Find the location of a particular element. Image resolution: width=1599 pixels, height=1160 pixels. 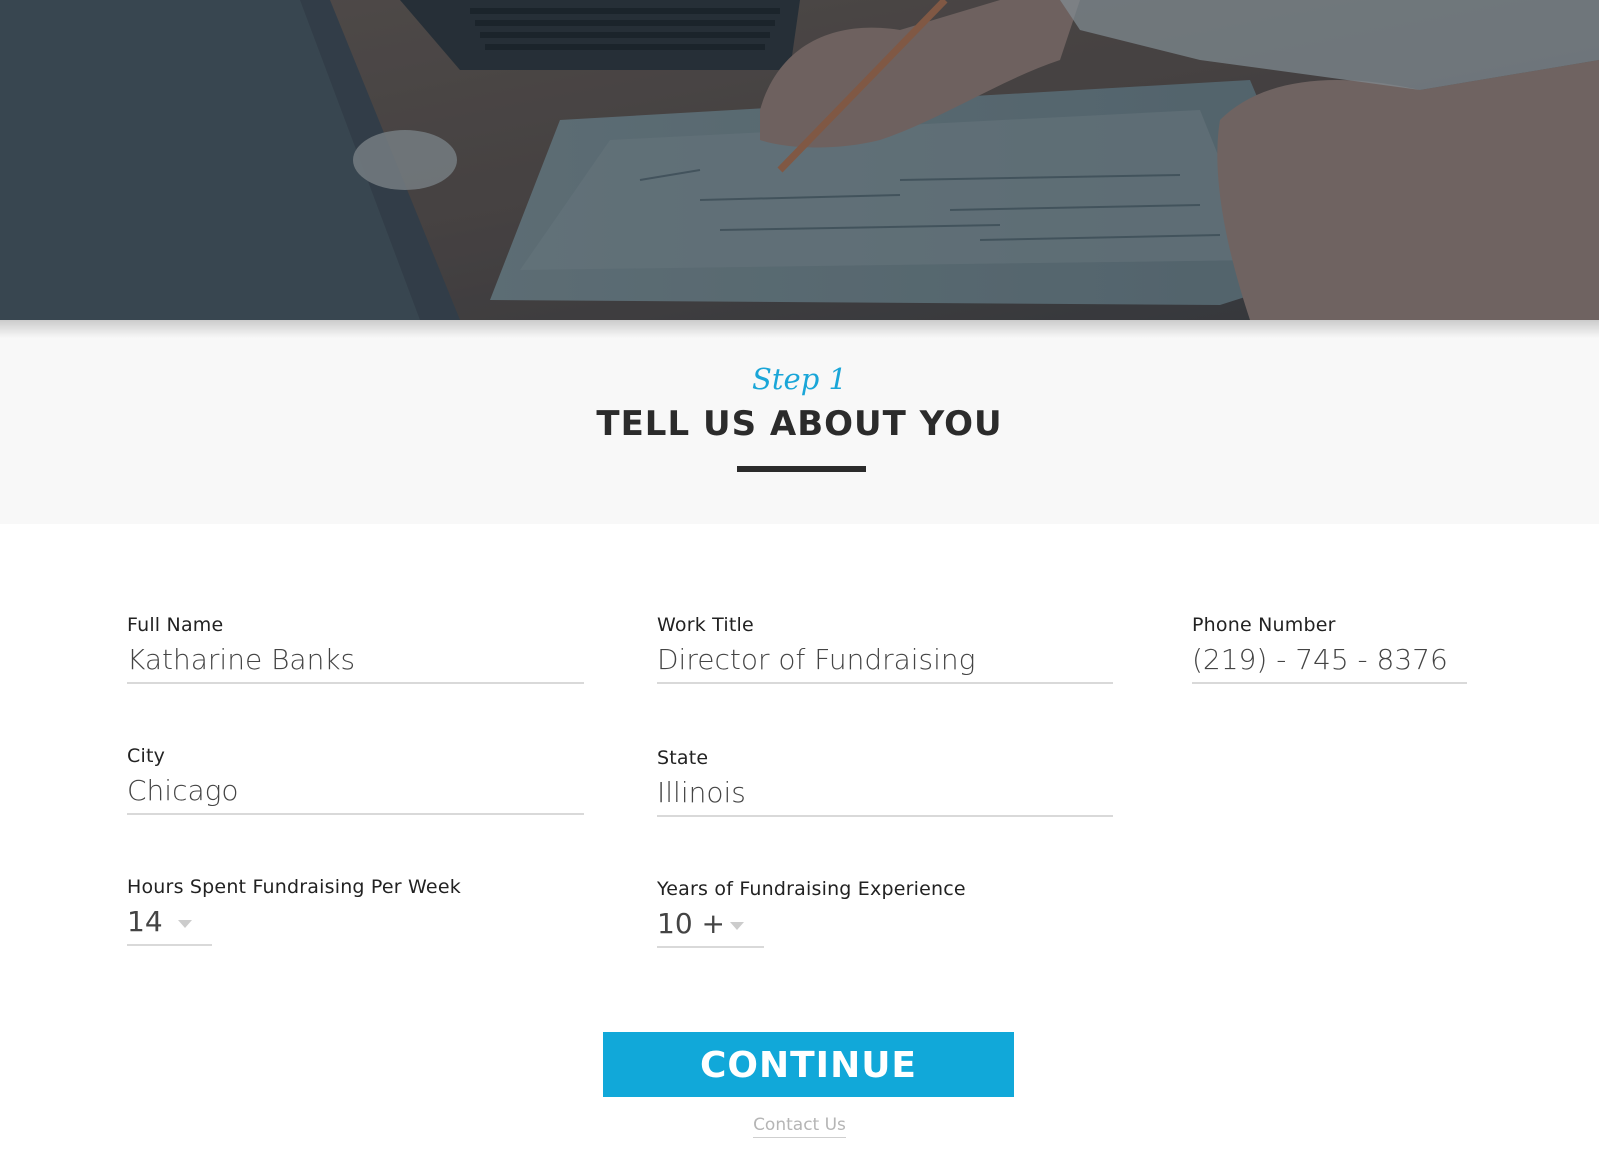

page-title: TELL US ABOUT YOU is located at coordinates (799, 424).